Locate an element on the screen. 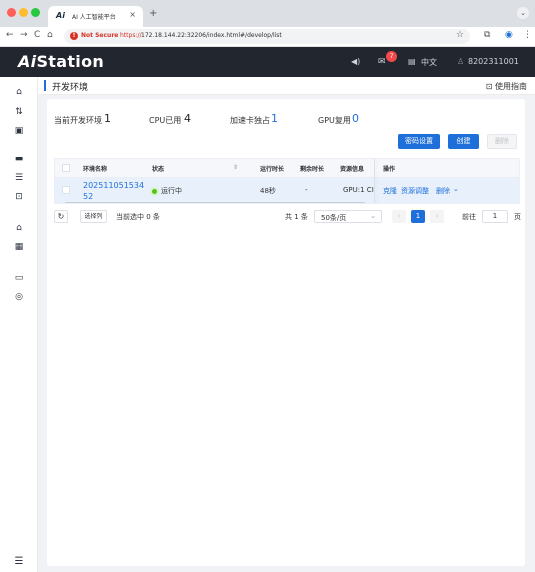 The height and width of the screenshot is (572, 535). message-button: ✉ 7 is located at coordinates (387, 59).